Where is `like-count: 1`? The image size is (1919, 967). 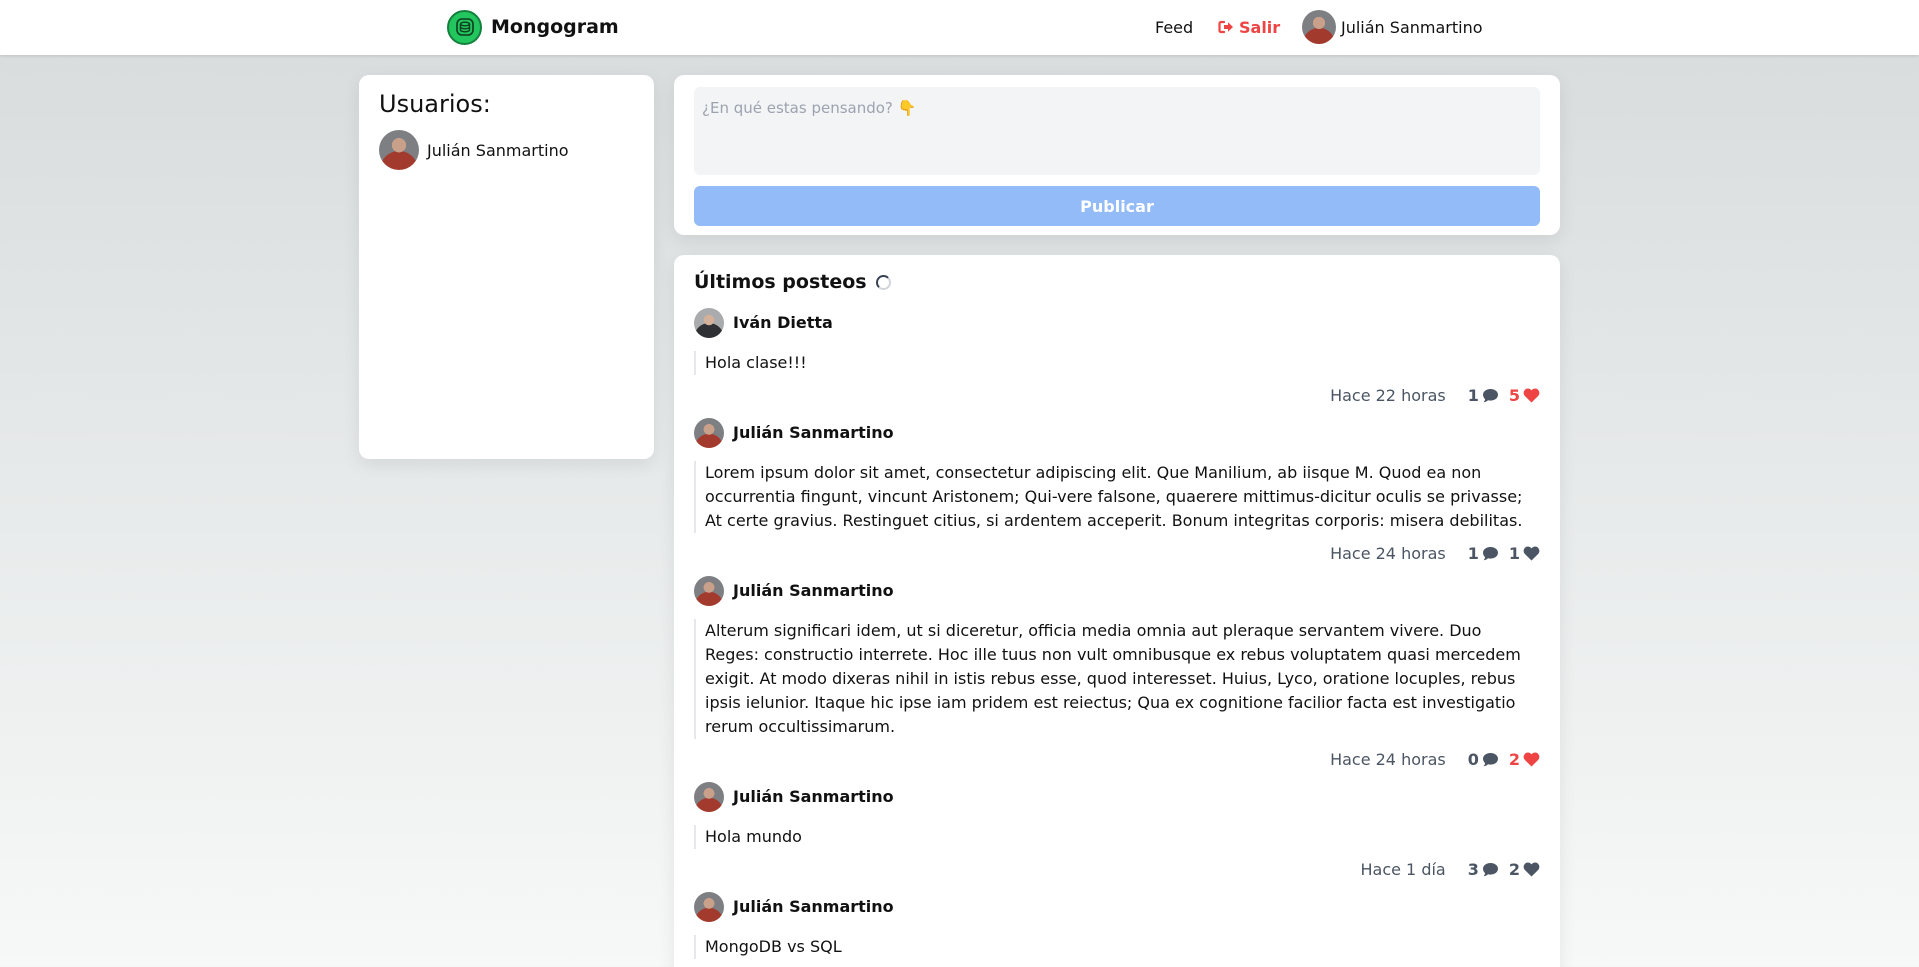
like-count: 1 is located at coordinates (1514, 553).